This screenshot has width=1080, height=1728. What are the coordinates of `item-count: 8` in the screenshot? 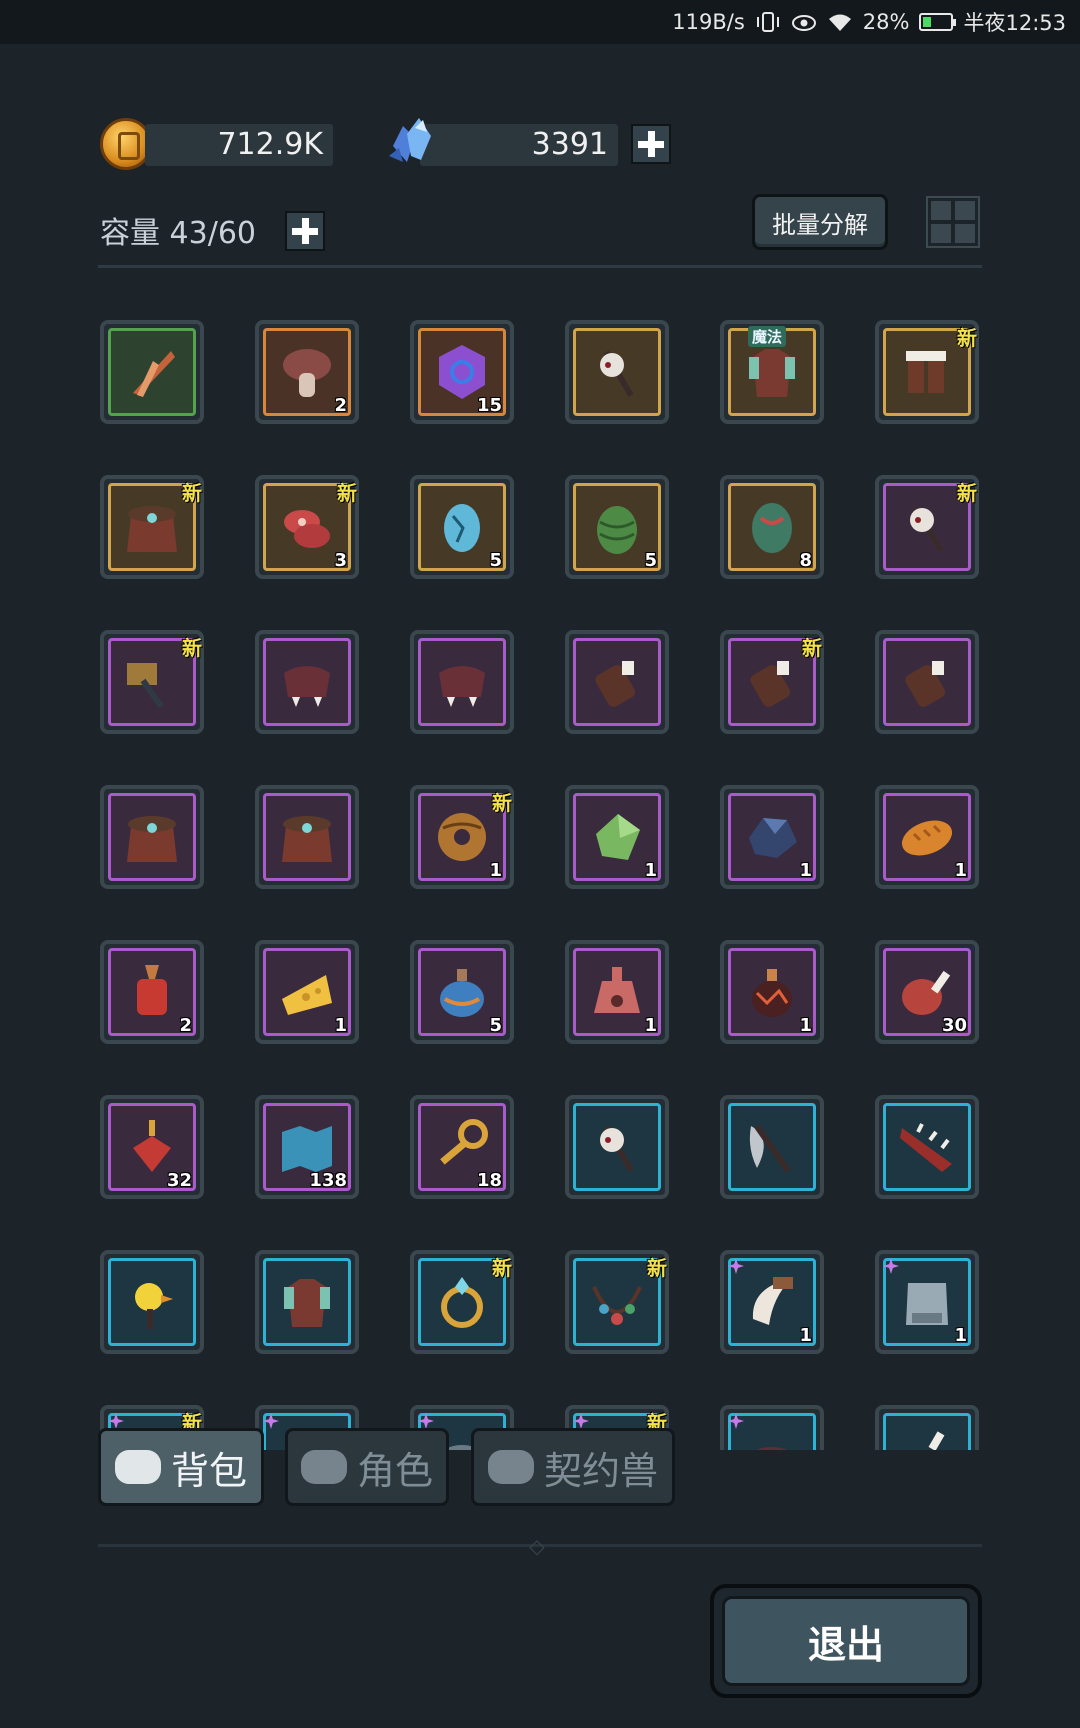 It's located at (805, 560).